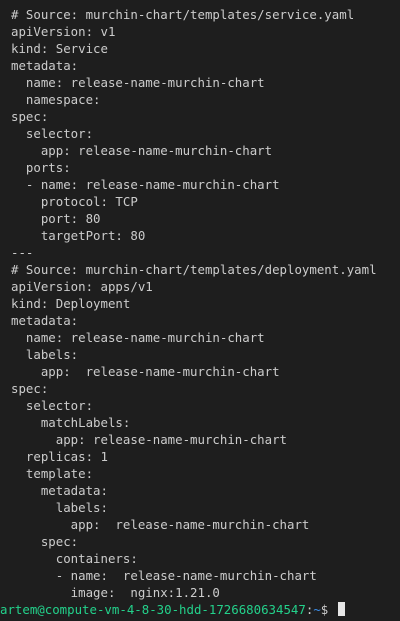 Image resolution: width=400 pixels, height=621 pixels. Describe the element at coordinates (74, 201) in the screenshot. I see `output-line: protocol: TCP` at that location.